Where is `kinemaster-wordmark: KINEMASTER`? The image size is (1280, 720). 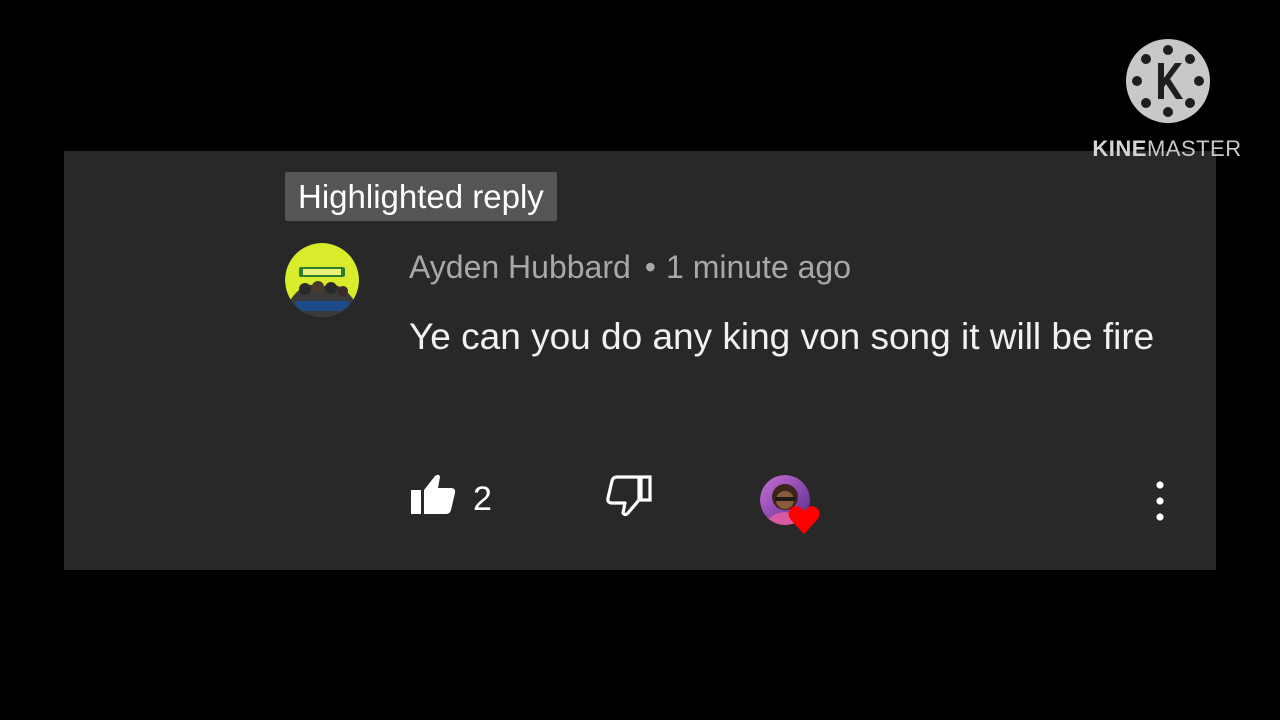
kinemaster-wordmark: KINEMASTER is located at coordinates (1167, 149).